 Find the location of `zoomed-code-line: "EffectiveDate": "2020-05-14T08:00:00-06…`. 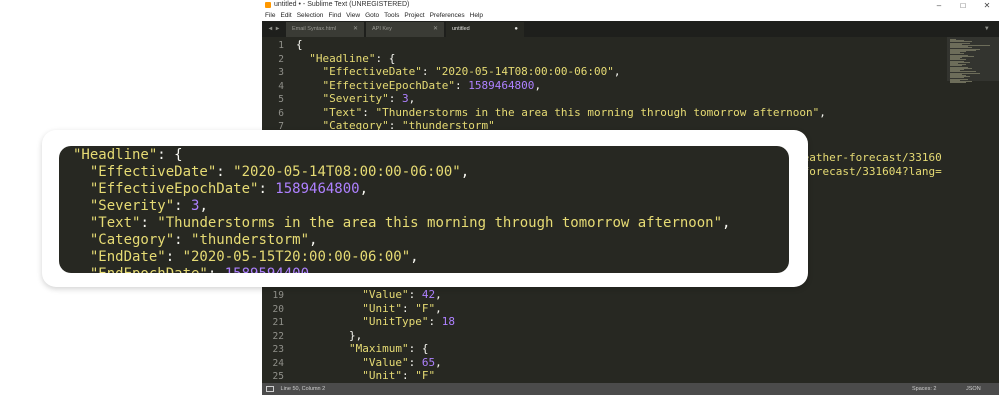

zoomed-code-line: "EffectiveDate": "2020-05-14T08:00:00-06… is located at coordinates (271, 172).